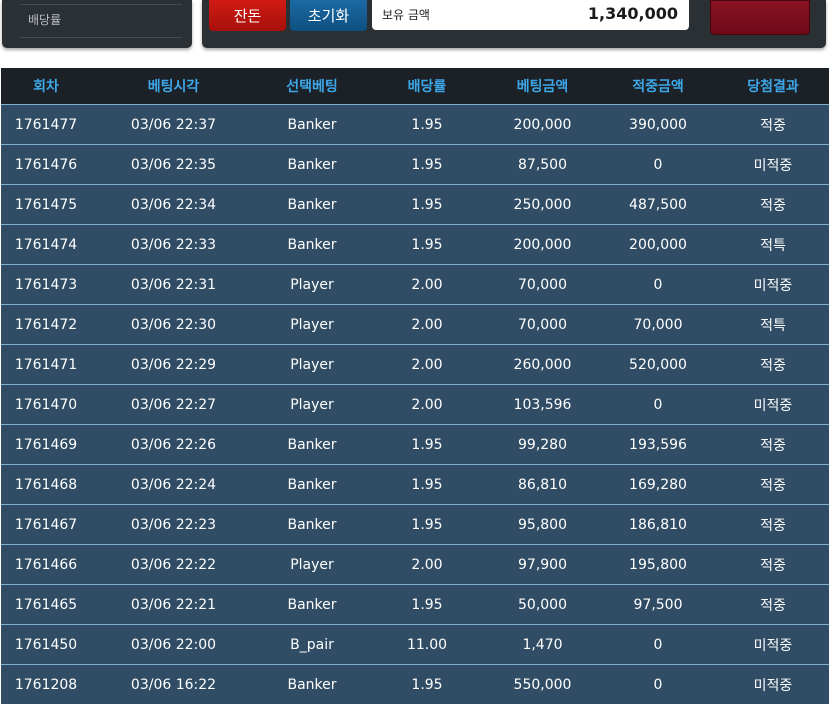 The image size is (830, 704). Describe the element at coordinates (46, 284) in the screenshot. I see `round-cell: 1761473` at that location.